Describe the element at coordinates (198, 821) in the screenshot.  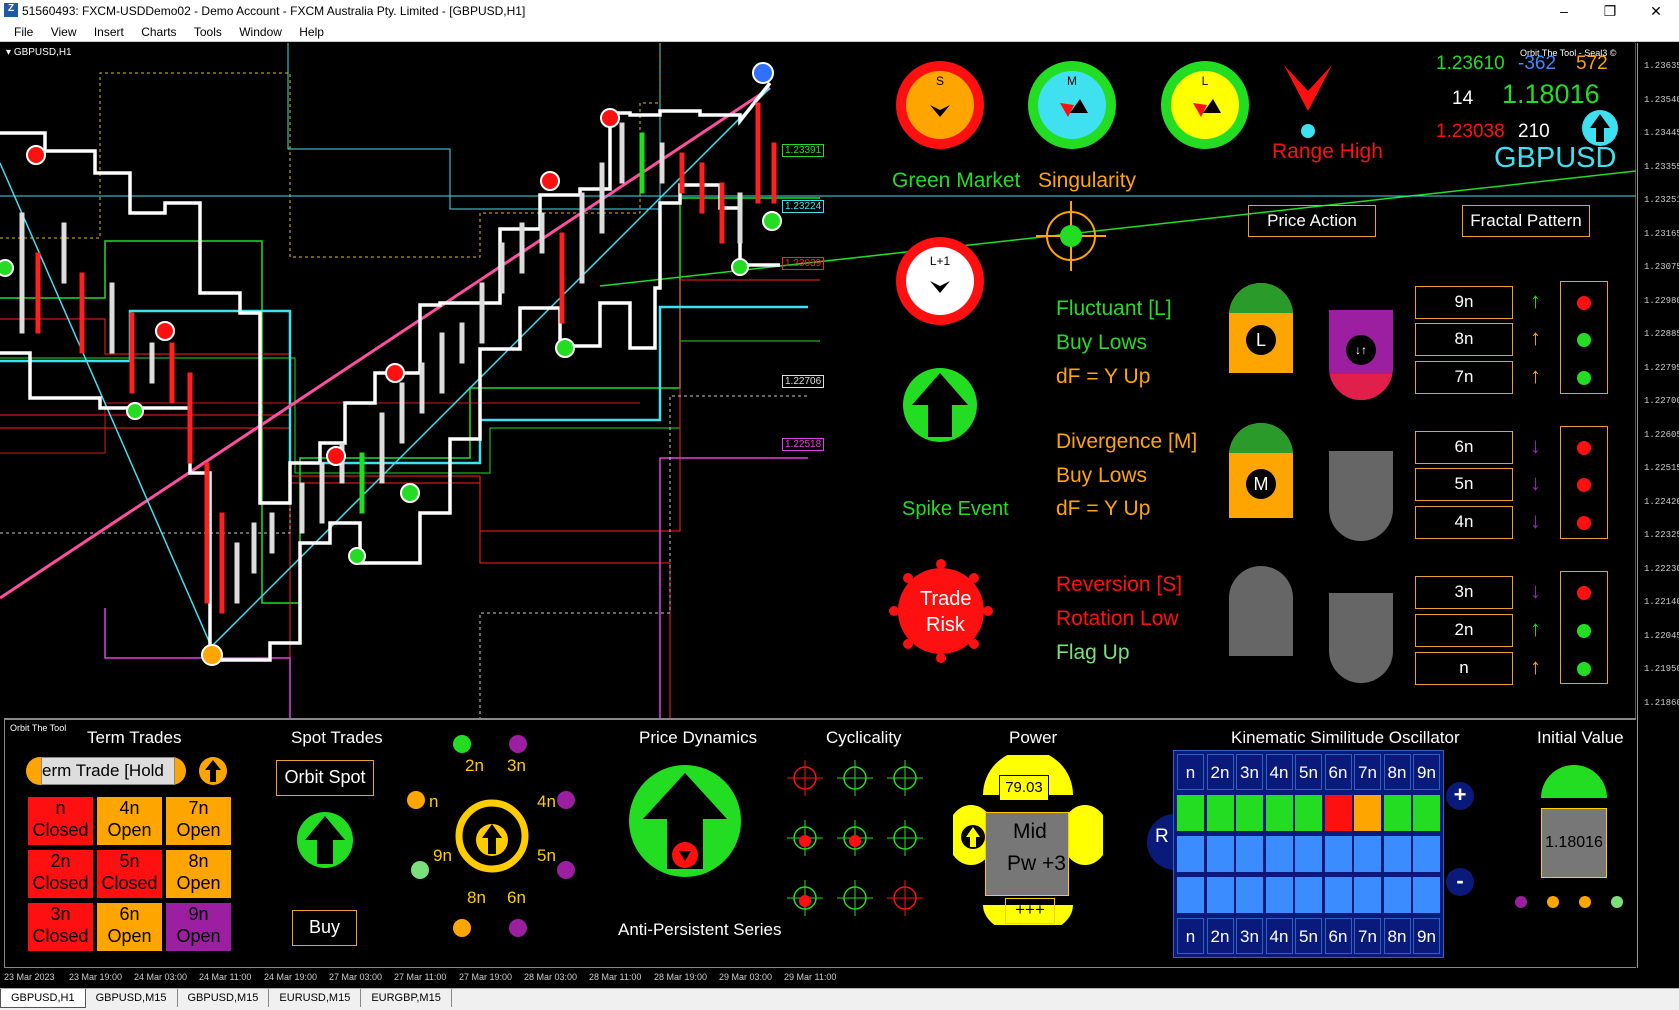
I see `term-trade-cell: 7n Open` at that location.